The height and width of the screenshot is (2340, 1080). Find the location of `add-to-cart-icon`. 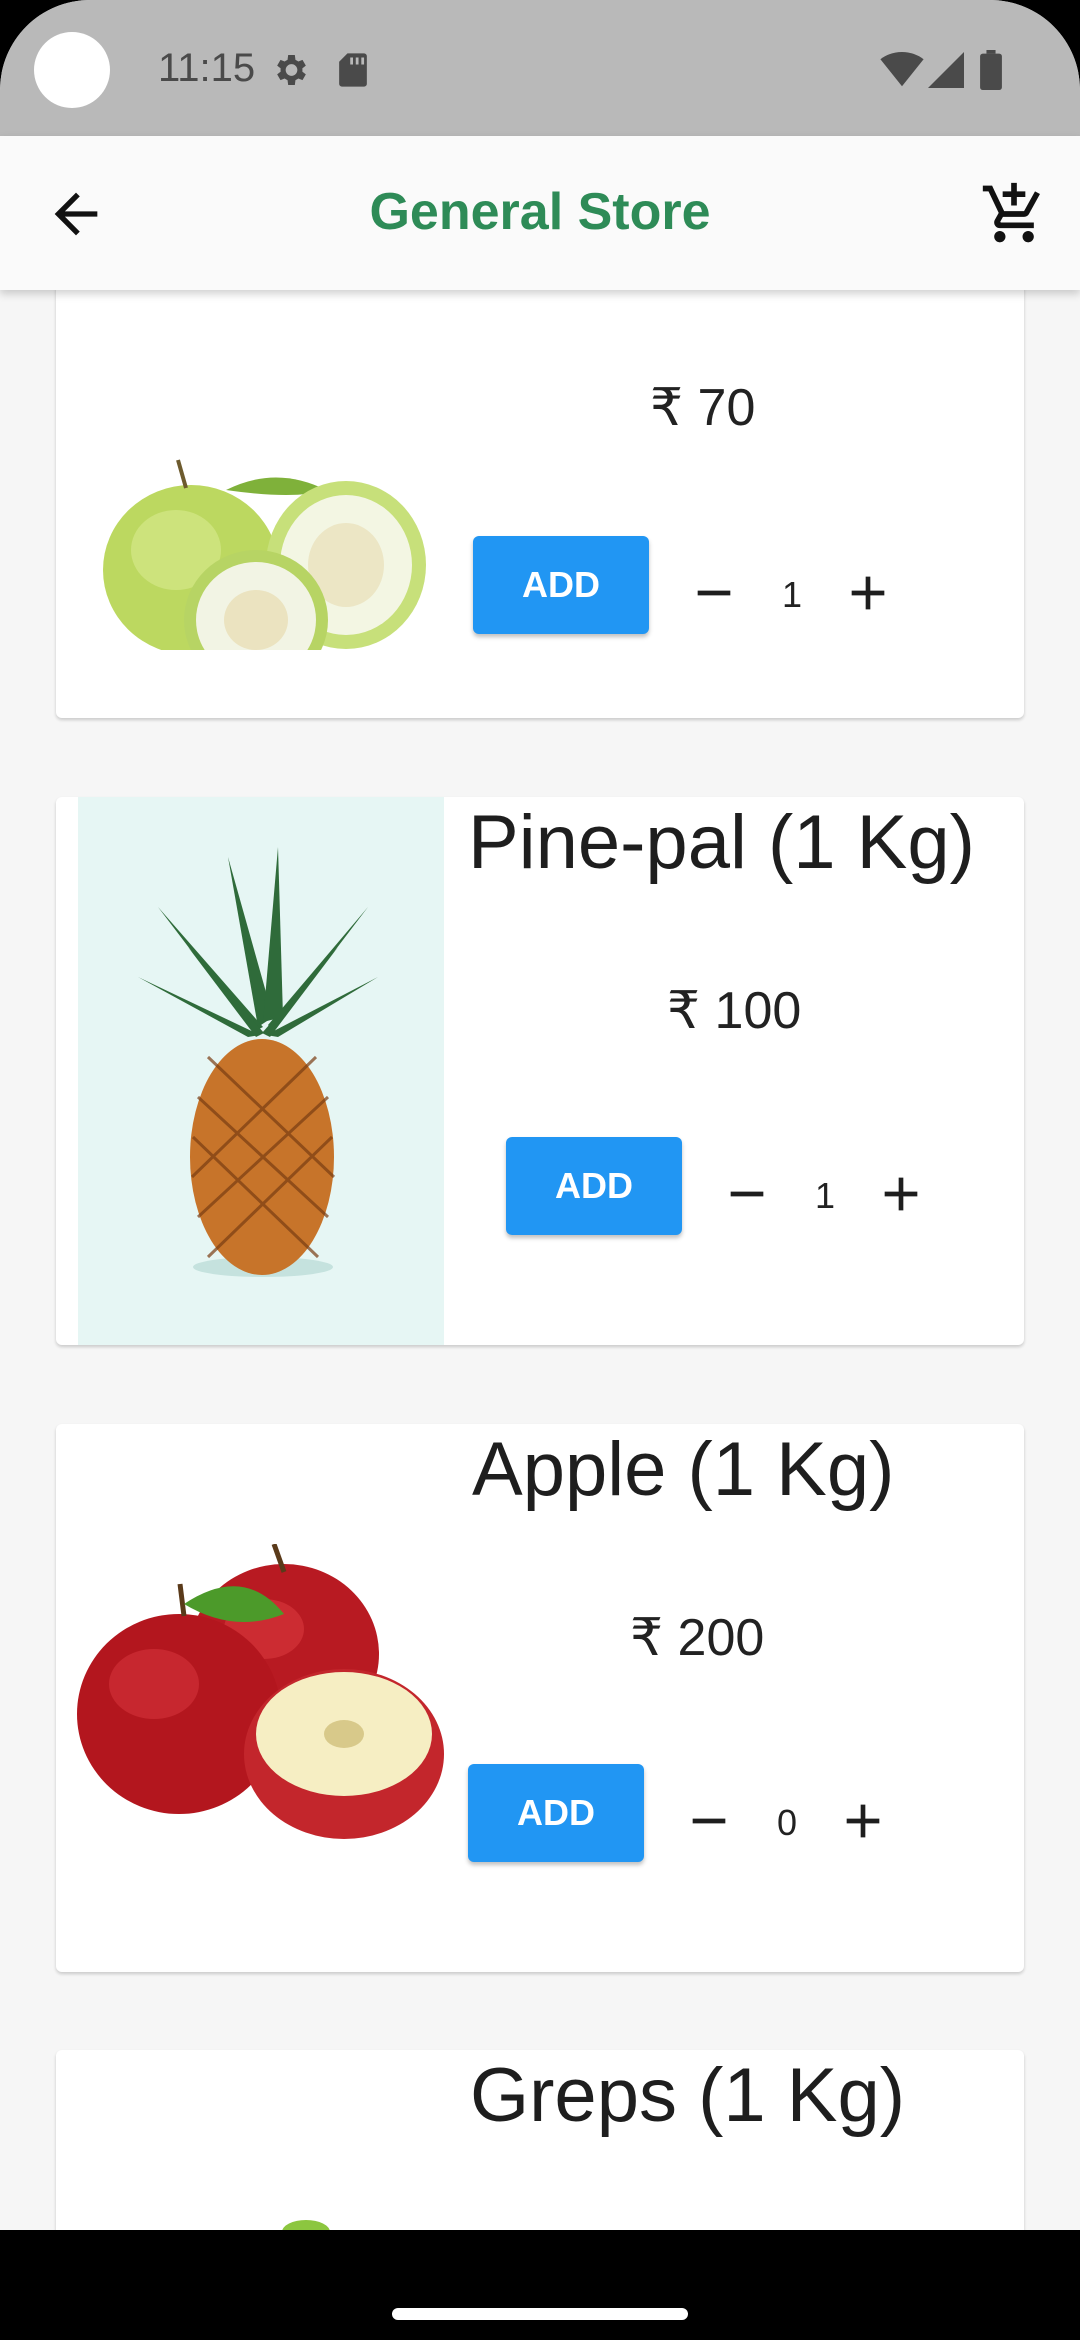

add-to-cart-icon is located at coordinates (1014, 214).